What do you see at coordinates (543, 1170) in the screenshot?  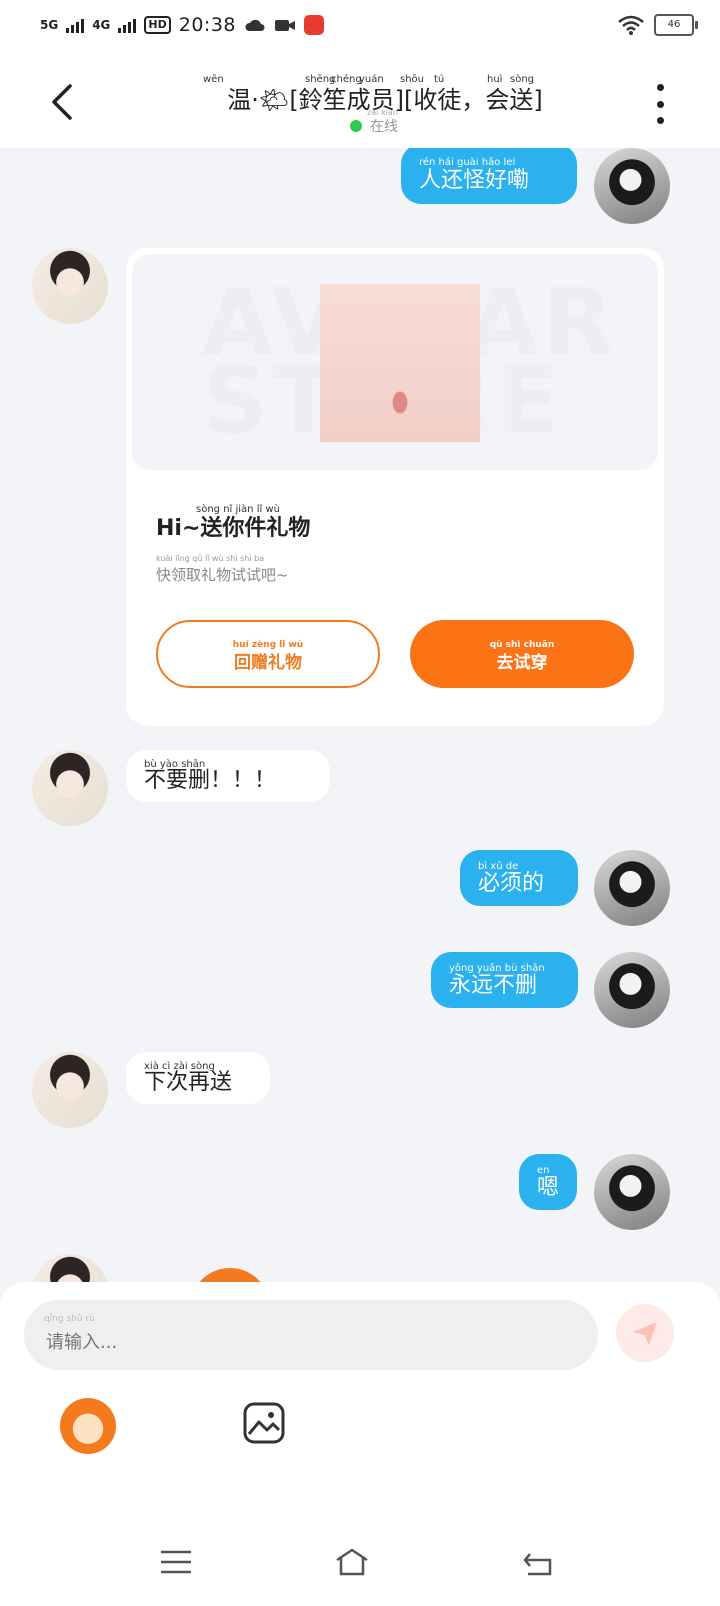 I see `message-pinyin: en` at bounding box center [543, 1170].